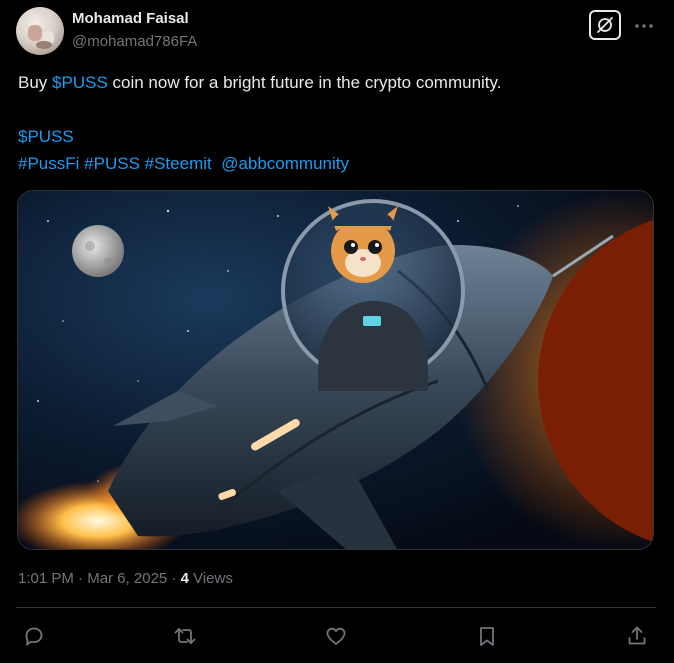 This screenshot has height=663, width=674. I want to click on post-meta: 1:01 PM · Mar 6, 2025 · 4 Views, so click(125, 578).